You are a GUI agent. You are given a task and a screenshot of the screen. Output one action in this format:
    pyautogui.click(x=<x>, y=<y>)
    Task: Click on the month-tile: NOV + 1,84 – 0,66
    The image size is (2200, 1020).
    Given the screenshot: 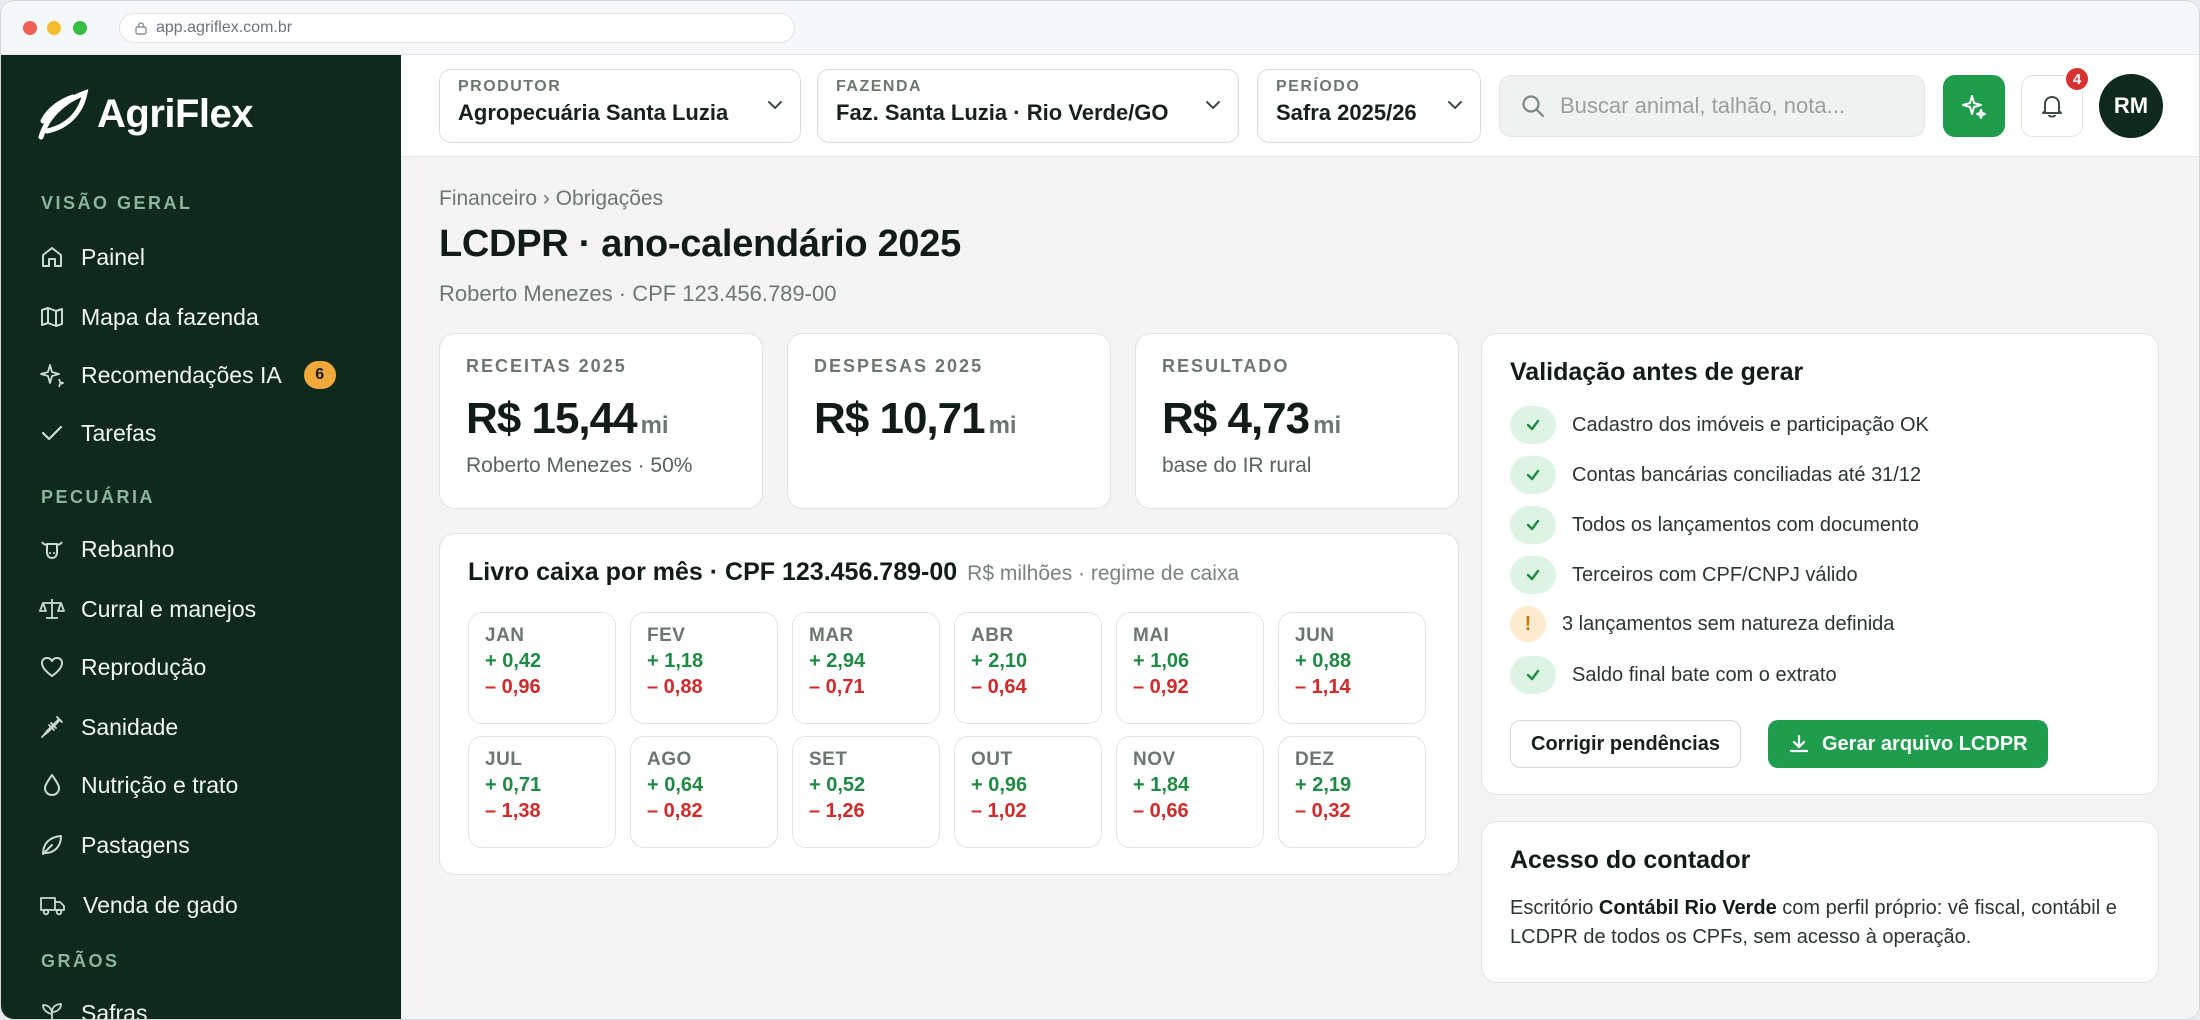 What is the action you would take?
    pyautogui.click(x=1190, y=792)
    